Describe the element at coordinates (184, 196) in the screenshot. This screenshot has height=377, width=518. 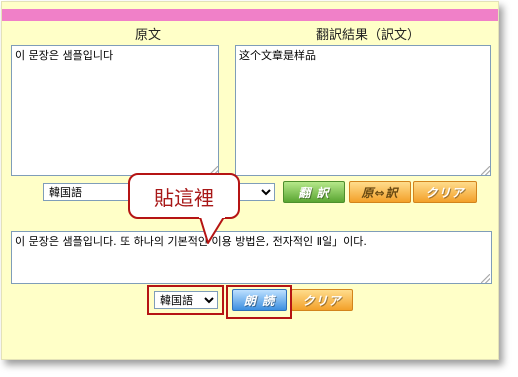
I see `paste-here-callout: 貼這裡` at that location.